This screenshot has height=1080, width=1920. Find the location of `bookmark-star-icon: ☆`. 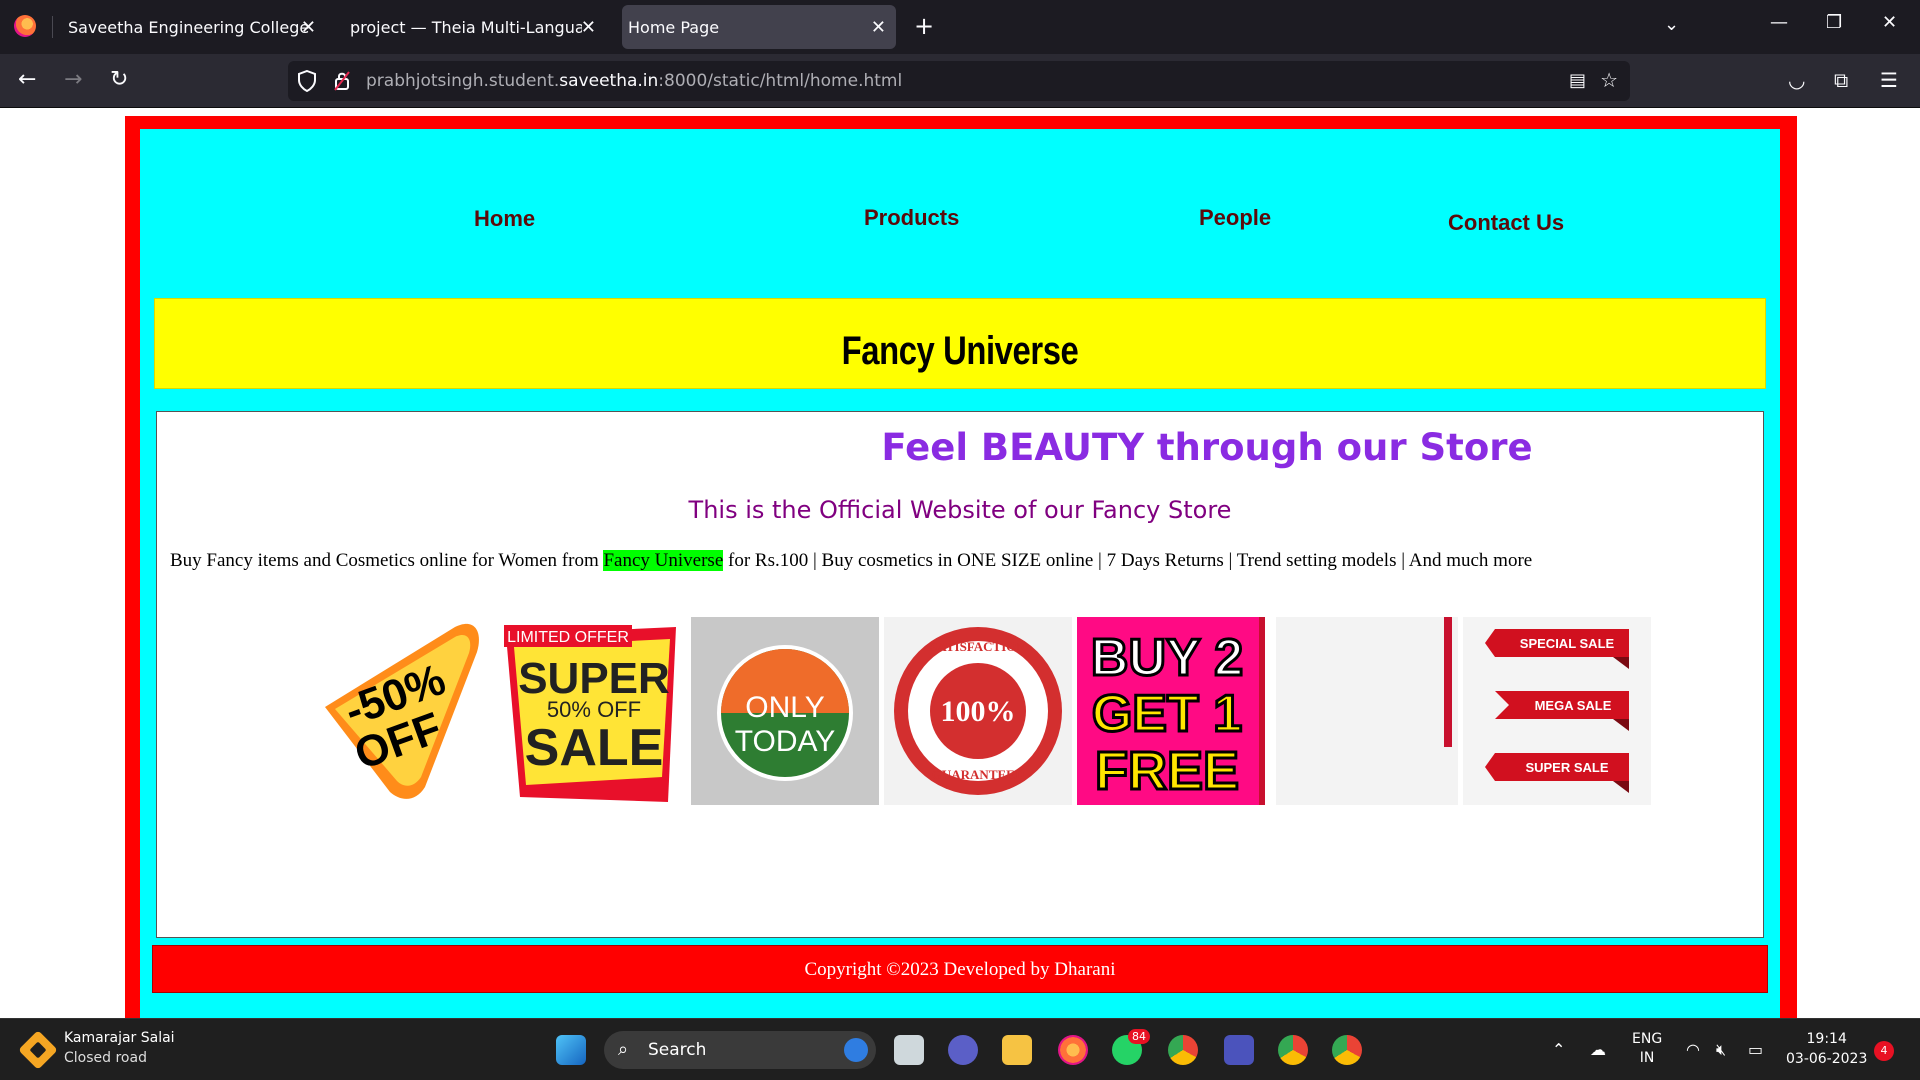

bookmark-star-icon: ☆ is located at coordinates (1609, 80).